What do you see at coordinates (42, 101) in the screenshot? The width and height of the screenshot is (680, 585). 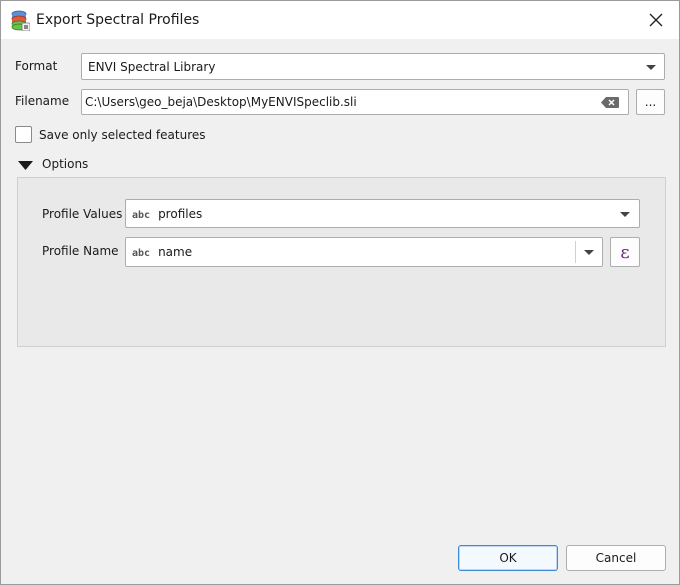 I see `filename-label: Filename` at bounding box center [42, 101].